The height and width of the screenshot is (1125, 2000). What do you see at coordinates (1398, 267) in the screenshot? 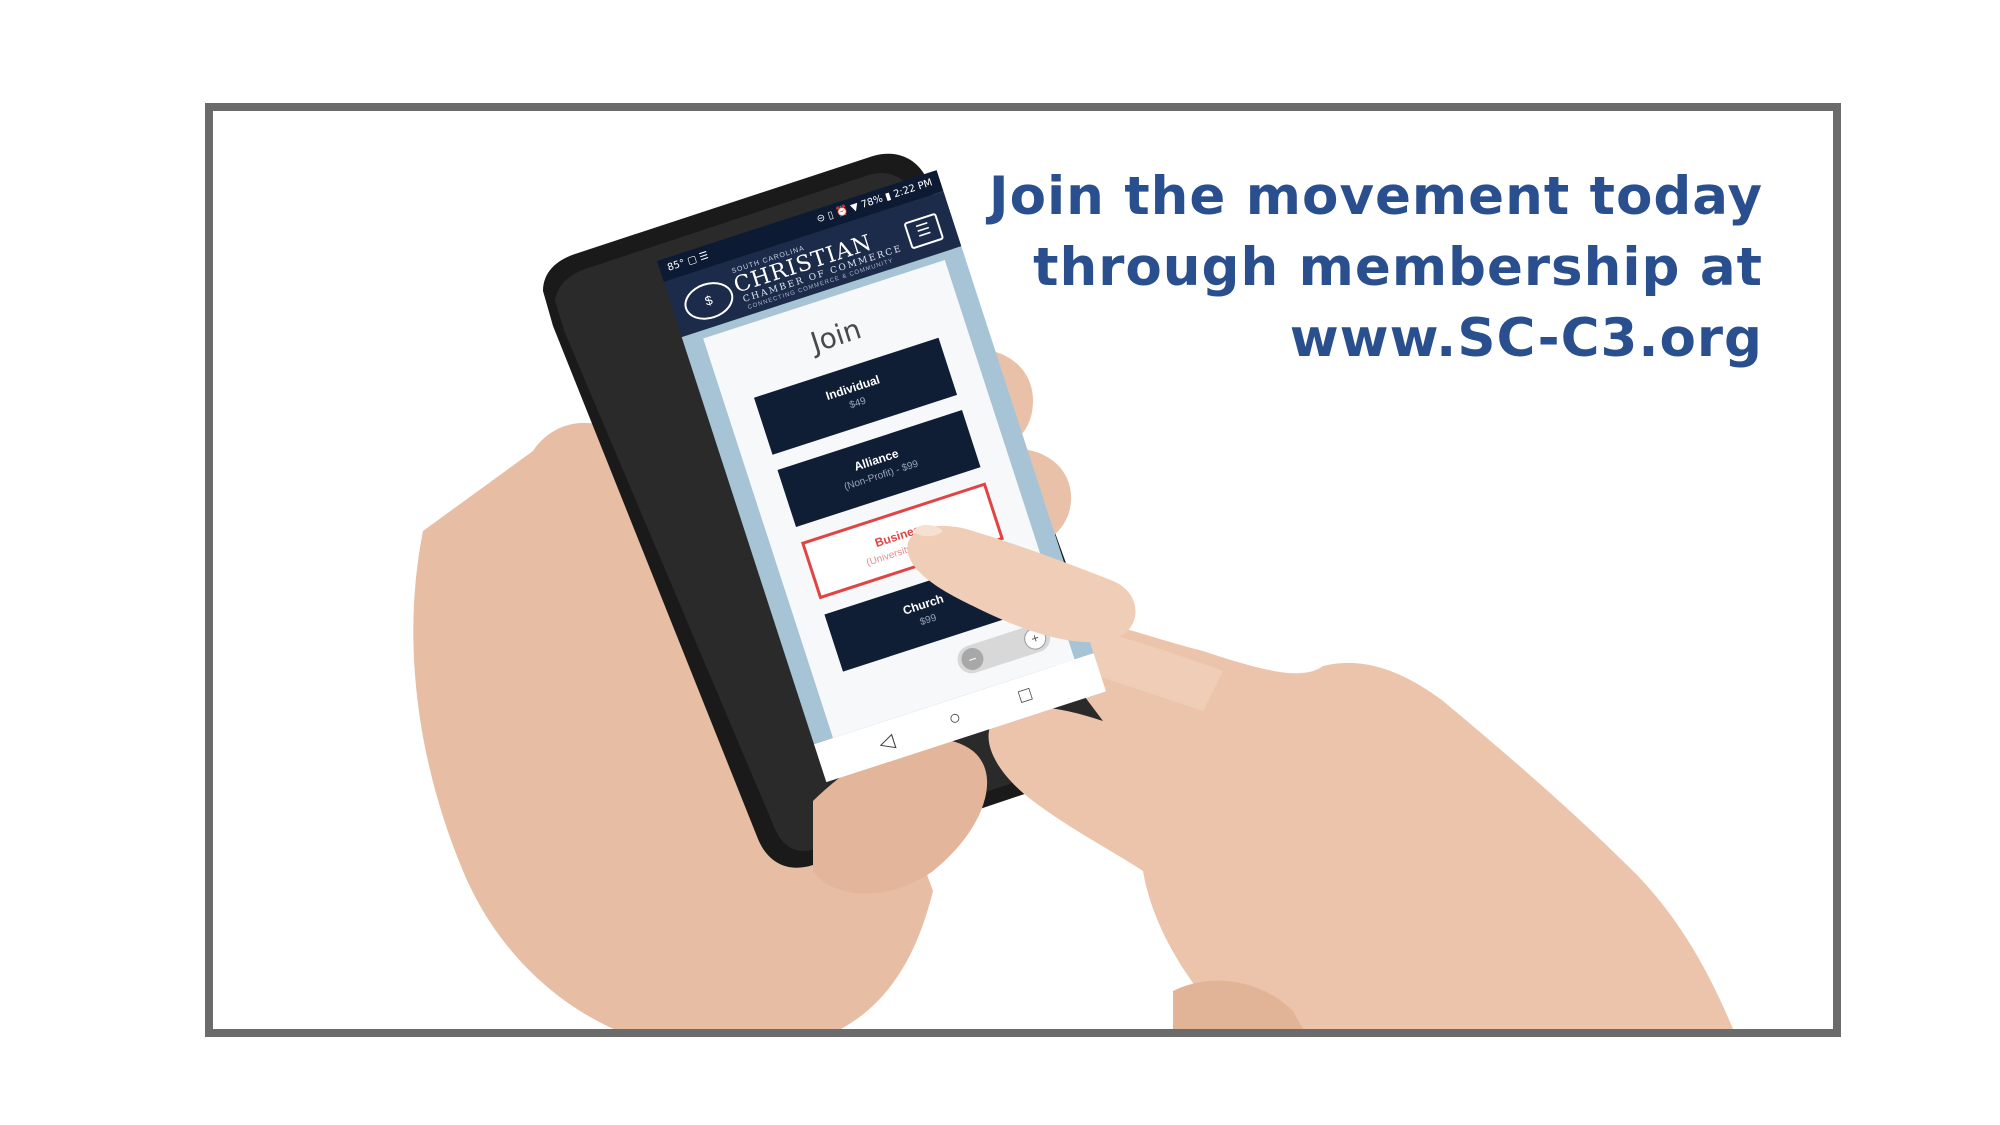
I see `headline-line-2: through membership at` at bounding box center [1398, 267].